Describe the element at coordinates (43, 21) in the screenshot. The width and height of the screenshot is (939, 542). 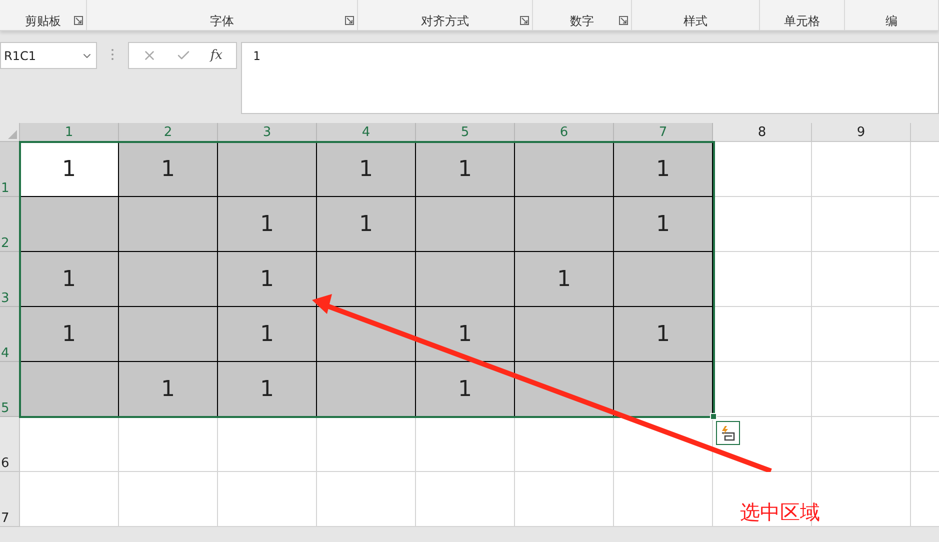
I see `ribbon-group-label: 剪贴板` at that location.